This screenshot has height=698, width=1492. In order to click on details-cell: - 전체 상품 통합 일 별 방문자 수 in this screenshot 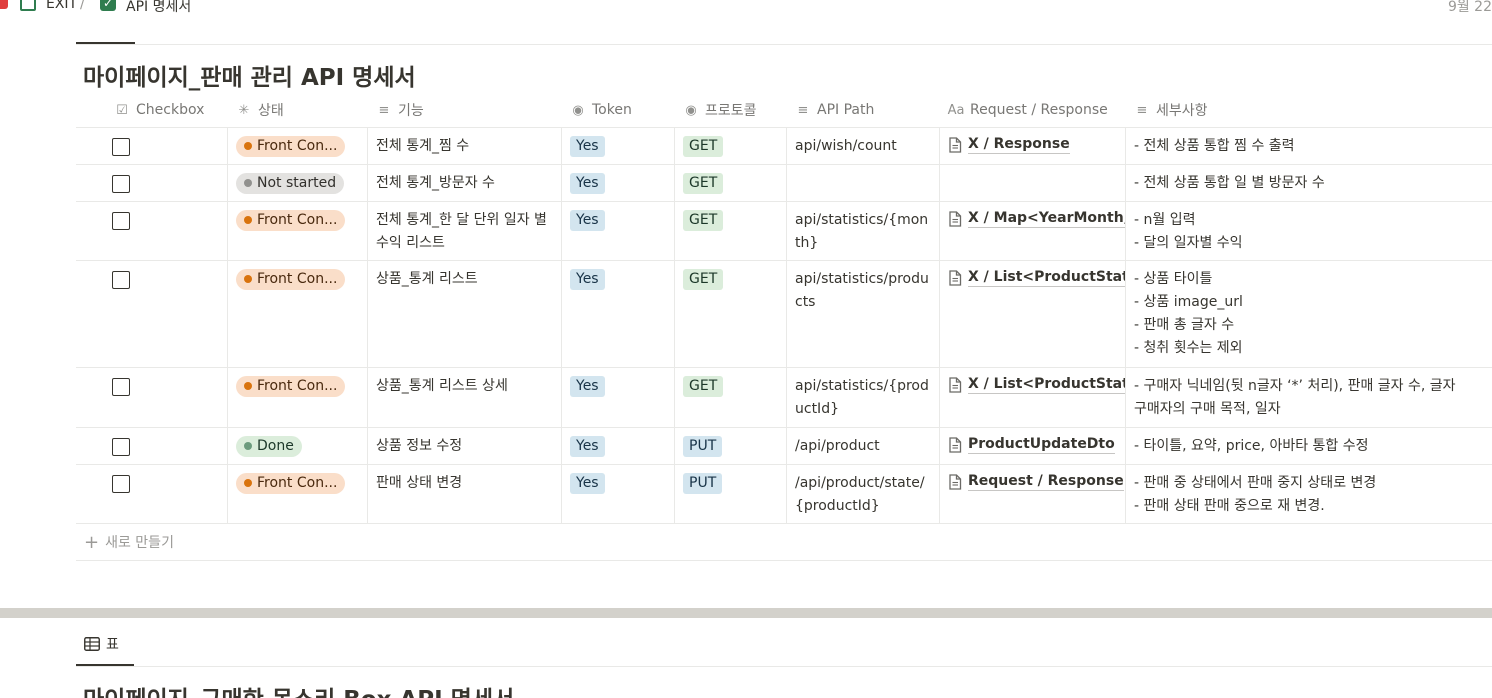, I will do `click(1309, 183)`.